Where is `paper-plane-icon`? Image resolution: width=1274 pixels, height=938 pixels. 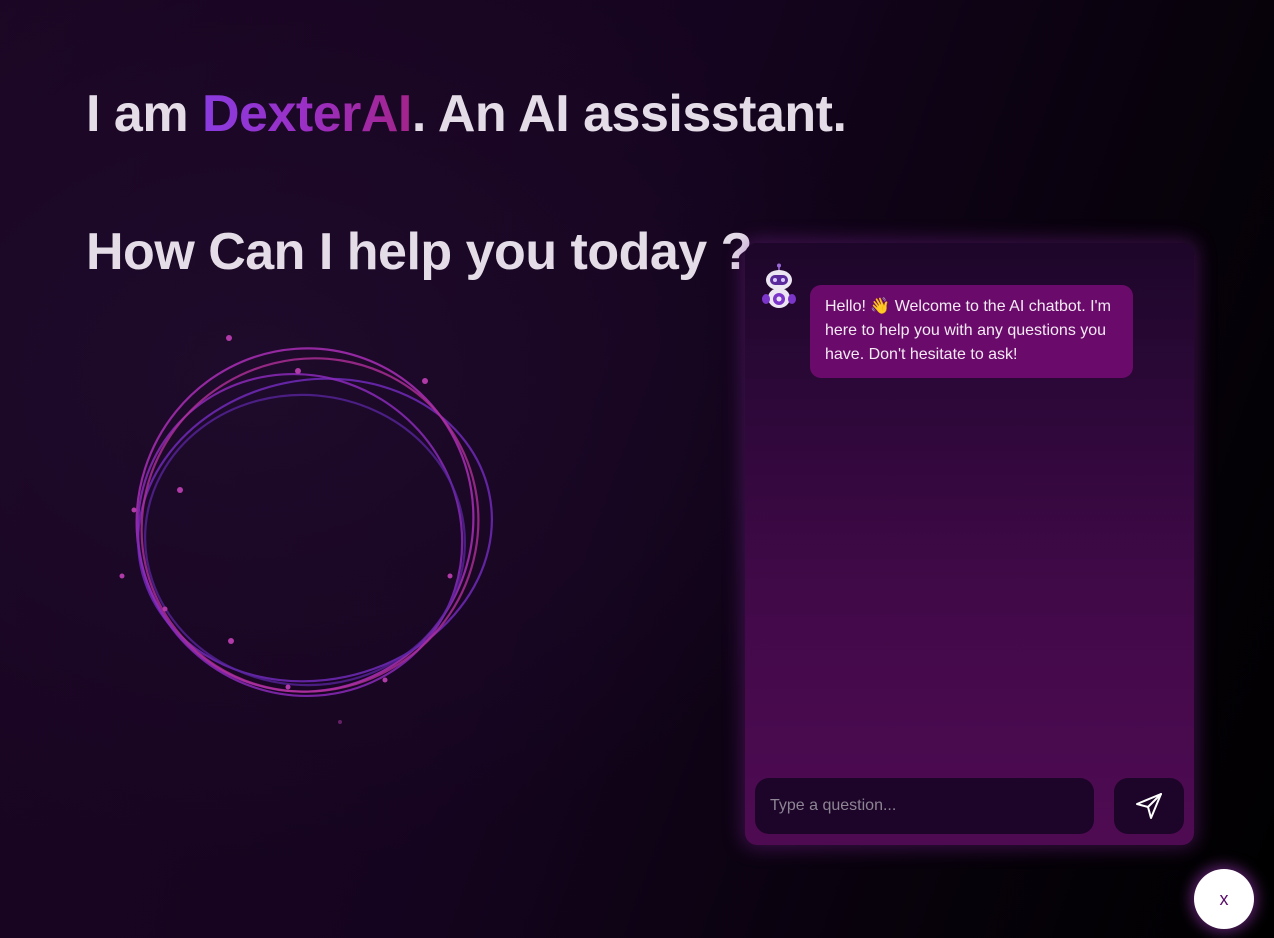
paper-plane-icon is located at coordinates (1149, 806).